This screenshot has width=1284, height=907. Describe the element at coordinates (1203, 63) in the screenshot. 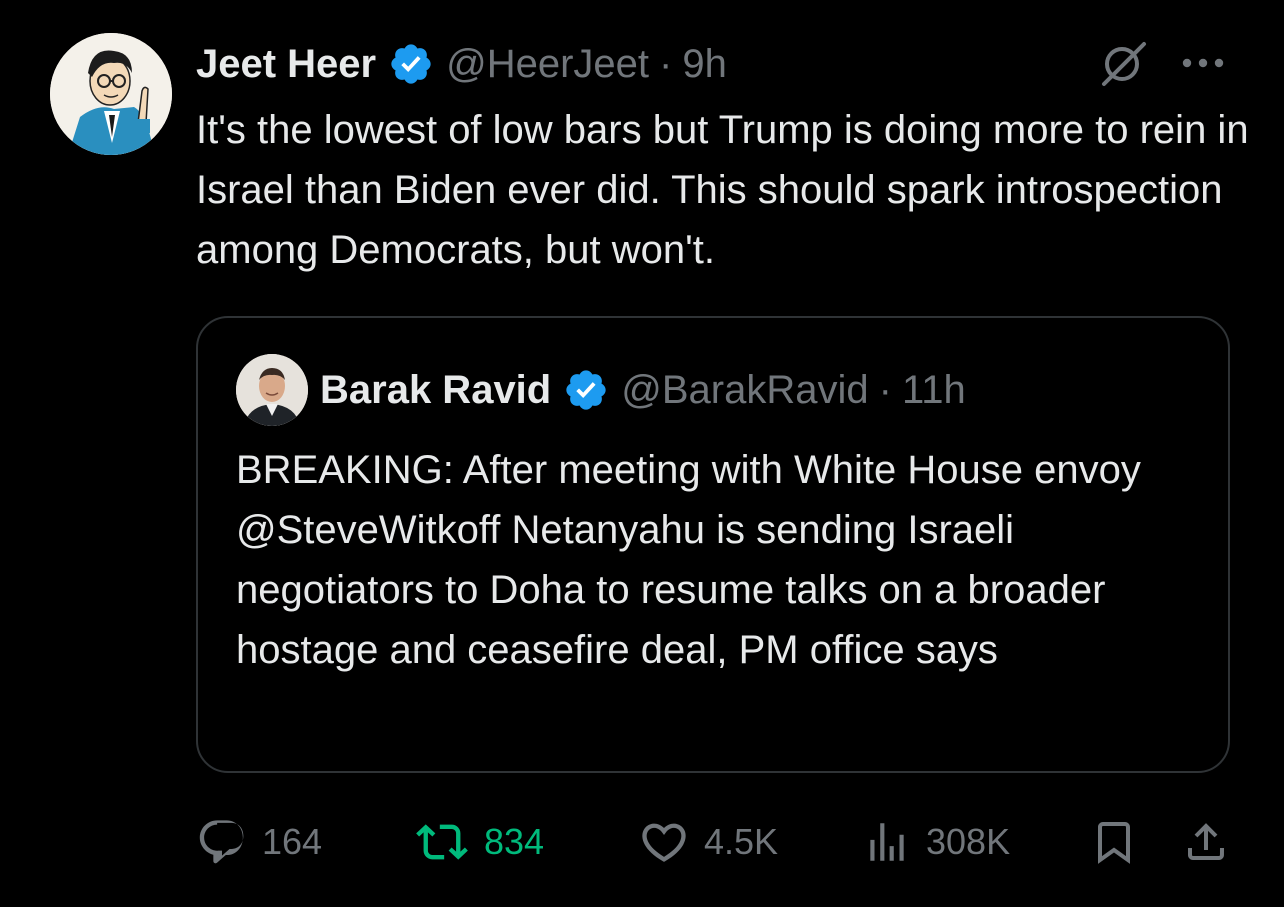

I see `more-options-icon` at that location.